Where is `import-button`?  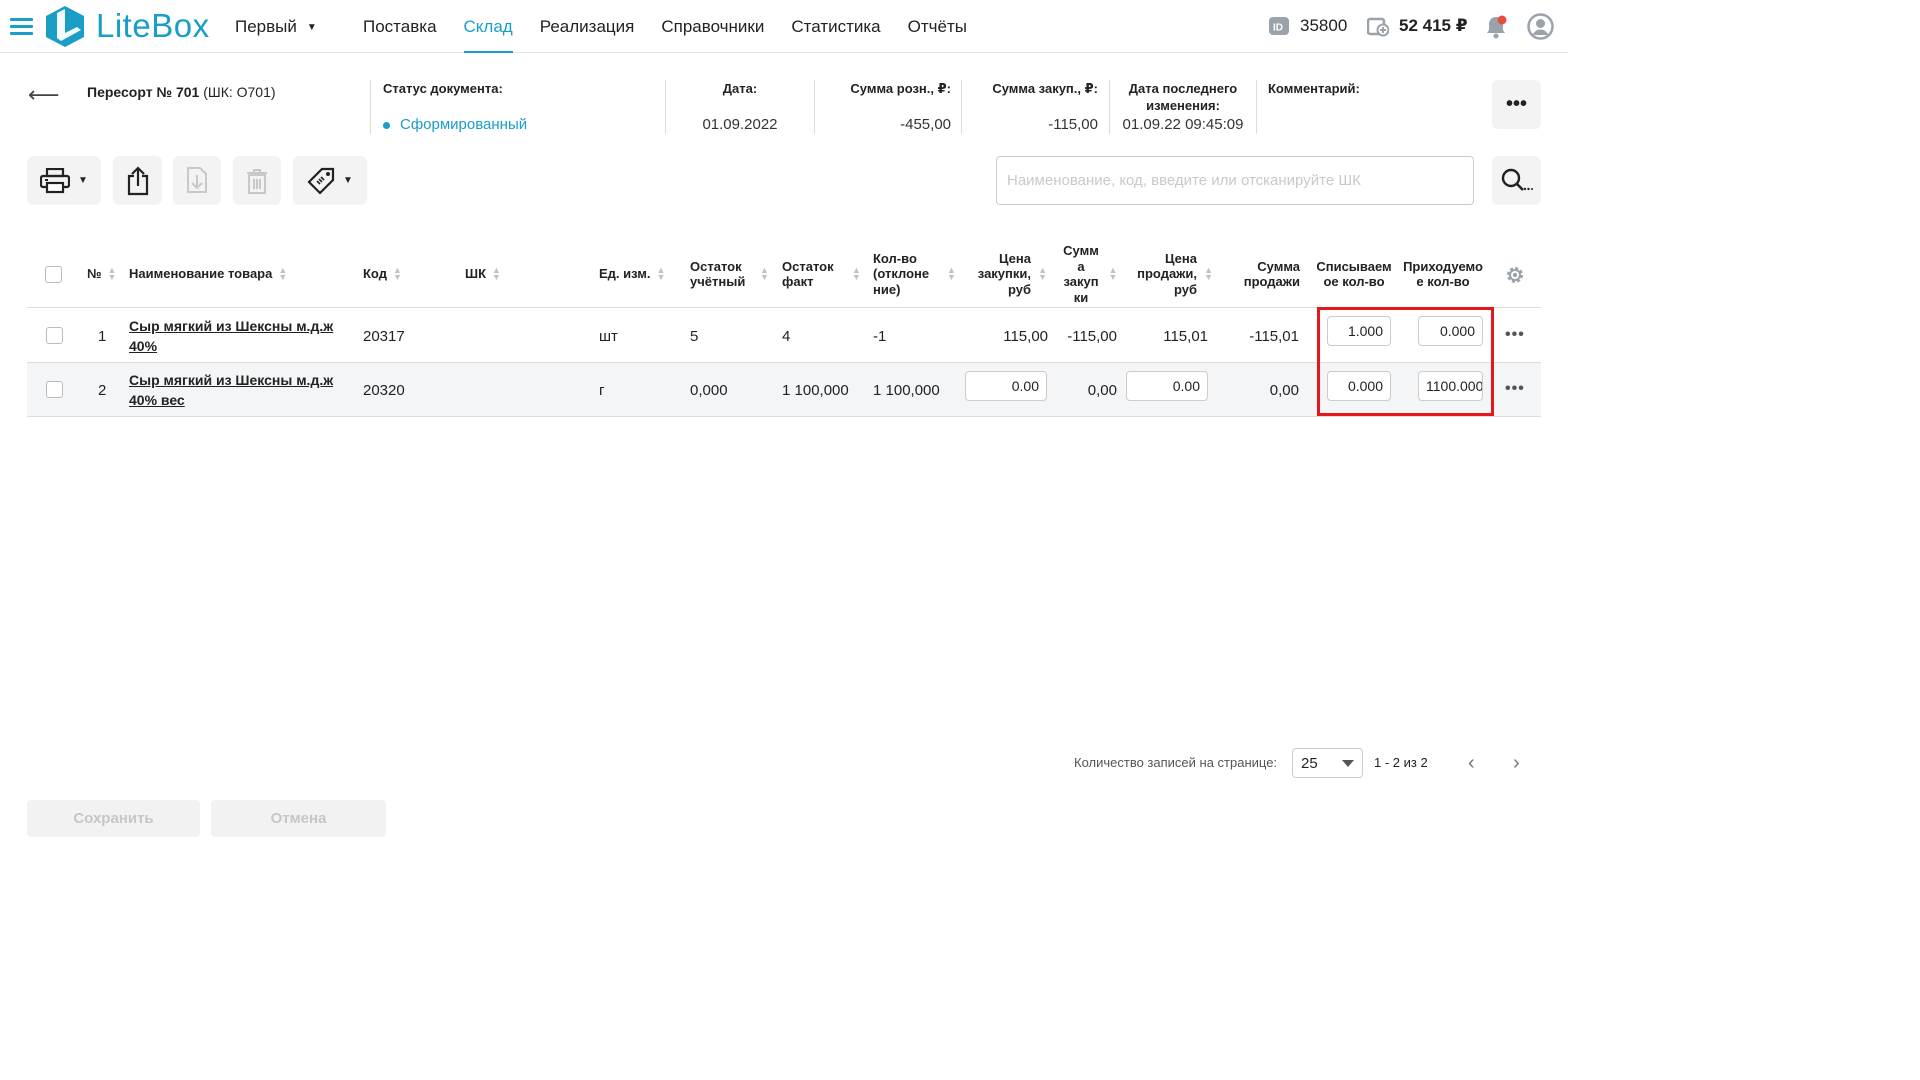 import-button is located at coordinates (197, 180).